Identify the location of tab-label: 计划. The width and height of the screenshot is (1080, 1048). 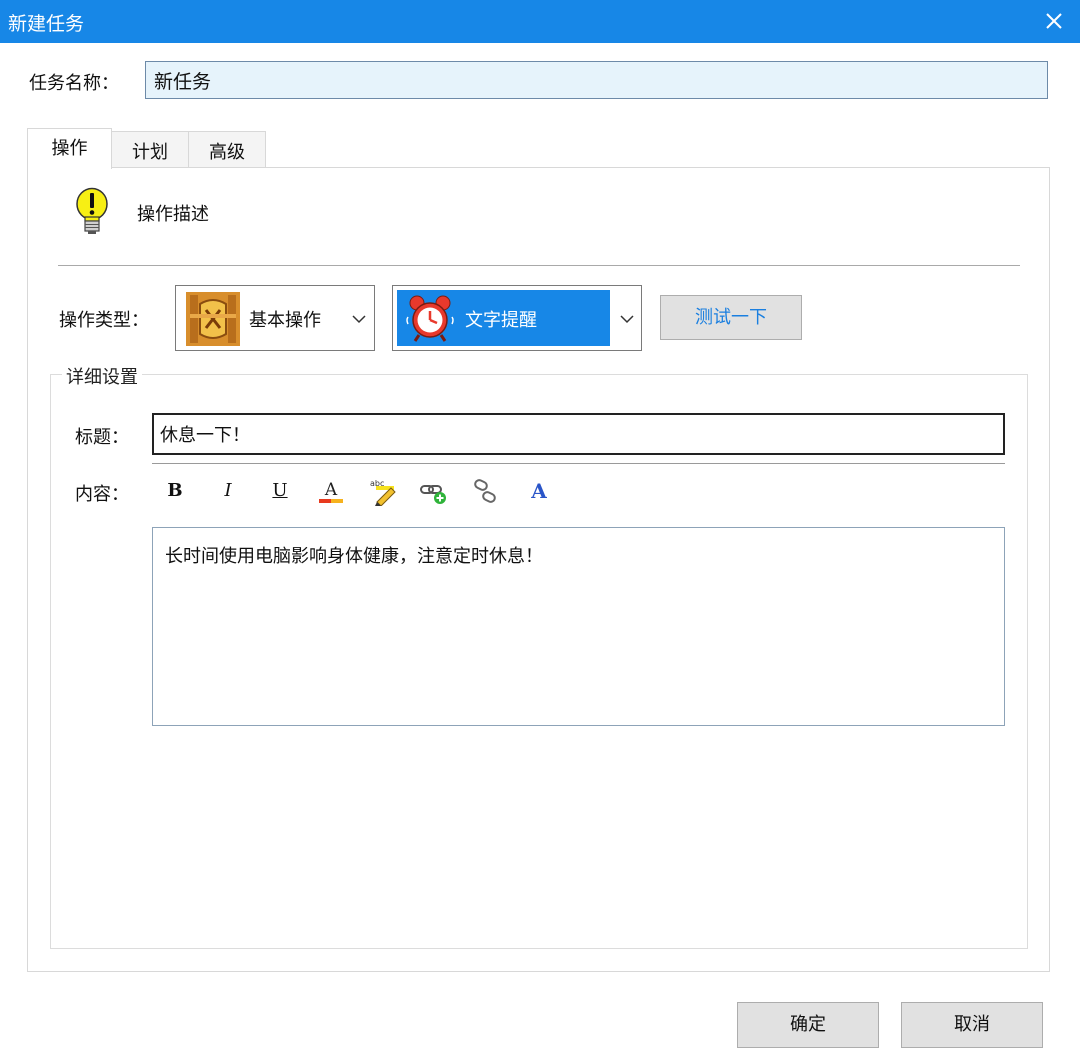
(150, 152).